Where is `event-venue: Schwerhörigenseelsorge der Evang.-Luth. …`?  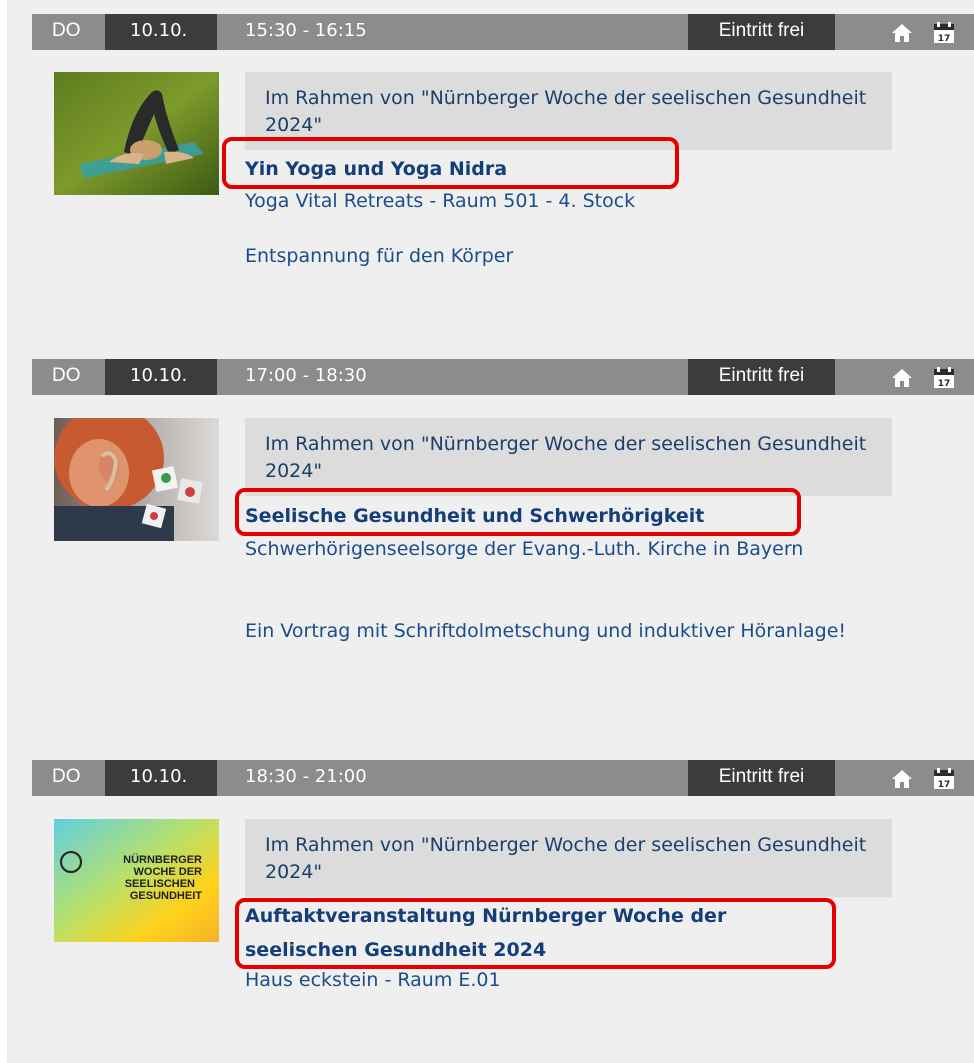
event-venue: Schwerhörigenseelsorge der Evang.-Luth. … is located at coordinates (524, 549).